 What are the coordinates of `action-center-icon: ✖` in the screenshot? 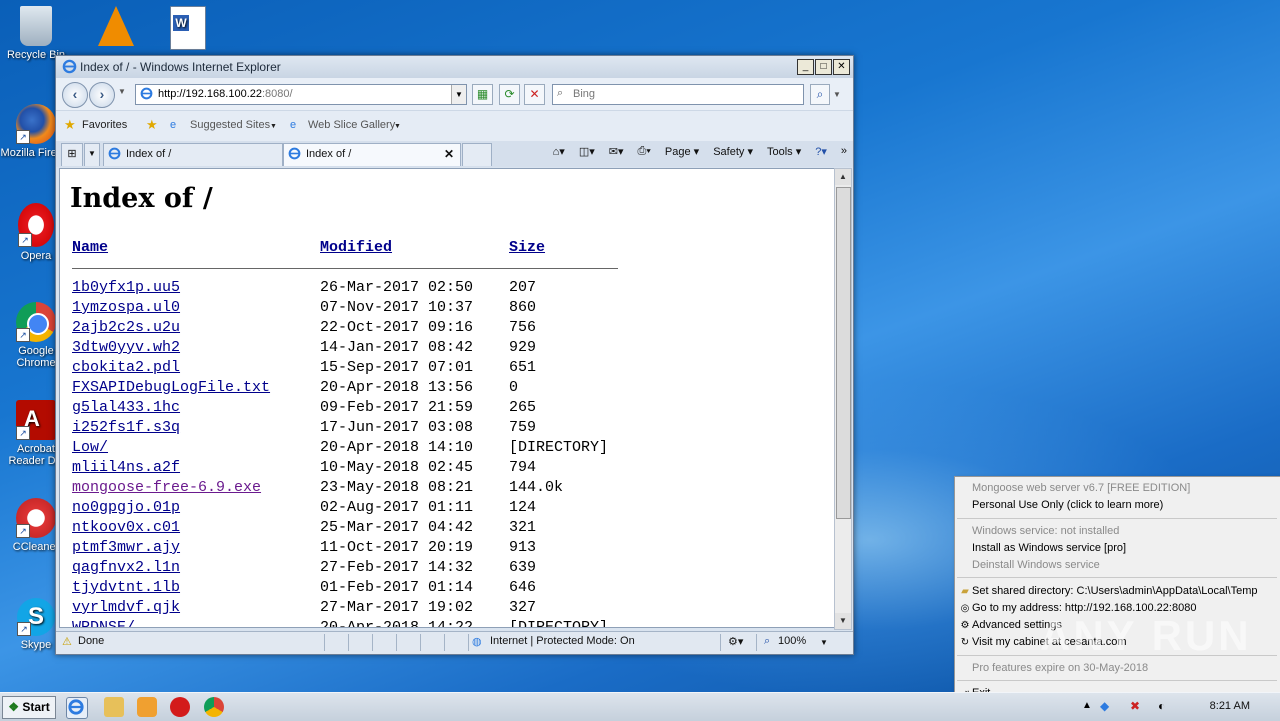 It's located at (1135, 706).